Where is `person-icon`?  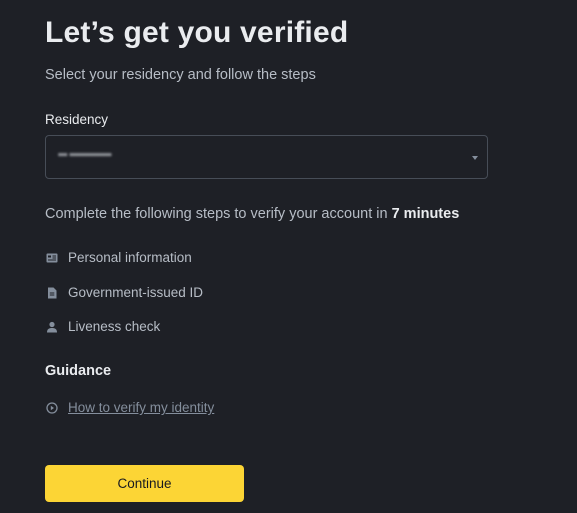
person-icon is located at coordinates (52, 327).